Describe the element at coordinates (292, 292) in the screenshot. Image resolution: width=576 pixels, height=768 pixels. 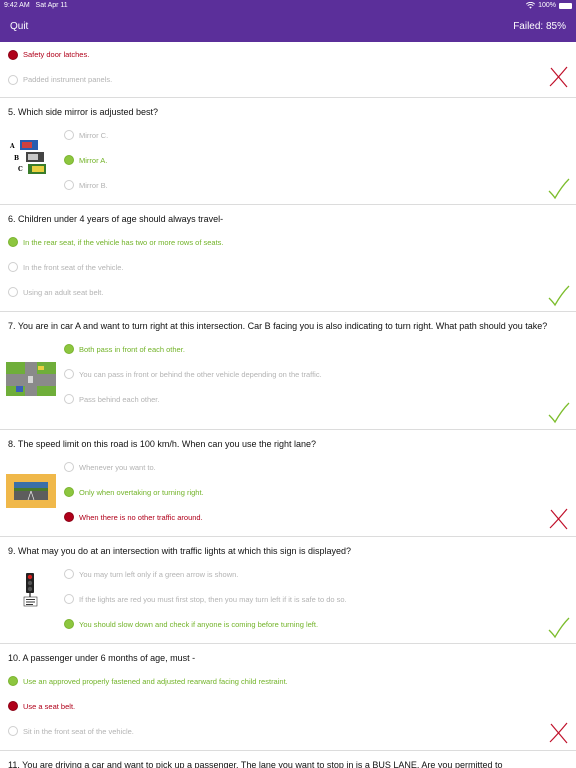
I see `answer-option: Using an adult seat belt.` at that location.